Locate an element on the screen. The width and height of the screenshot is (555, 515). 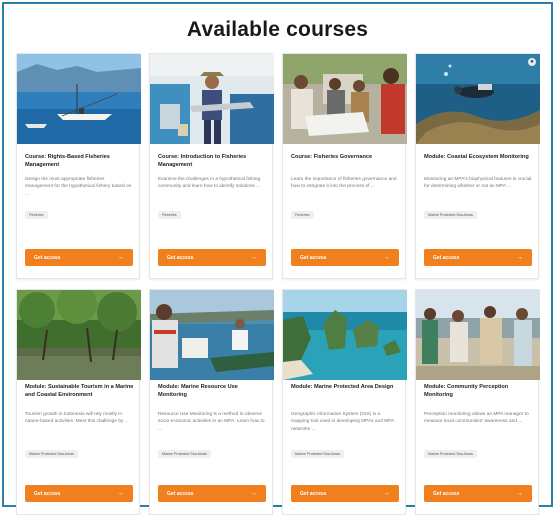
course-title: Module: Marine Resource Use Monitoring is located at coordinates (213, 391).